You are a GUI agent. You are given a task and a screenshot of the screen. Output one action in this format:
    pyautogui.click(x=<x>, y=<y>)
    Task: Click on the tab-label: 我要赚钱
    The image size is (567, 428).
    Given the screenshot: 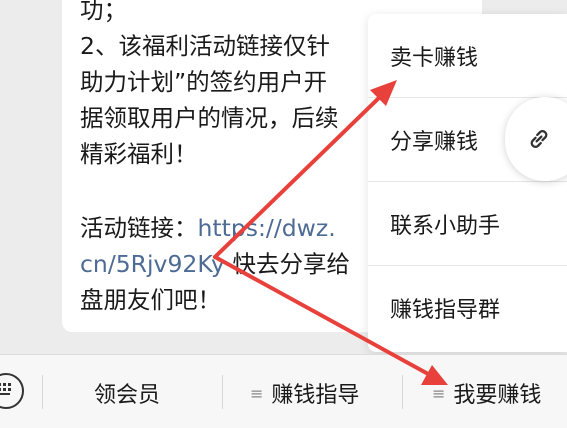 What is the action you would take?
    pyautogui.click(x=497, y=395)
    